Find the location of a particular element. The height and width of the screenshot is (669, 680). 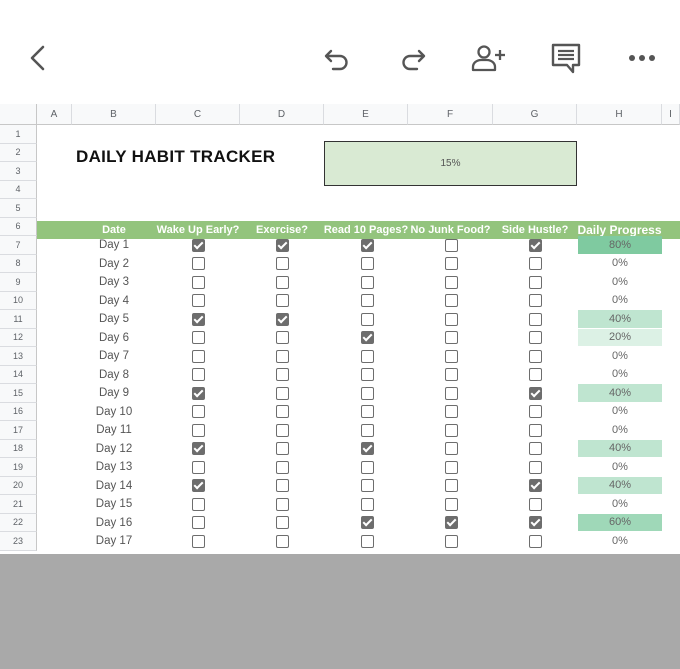

row-header-9: 9 is located at coordinates (18, 282).